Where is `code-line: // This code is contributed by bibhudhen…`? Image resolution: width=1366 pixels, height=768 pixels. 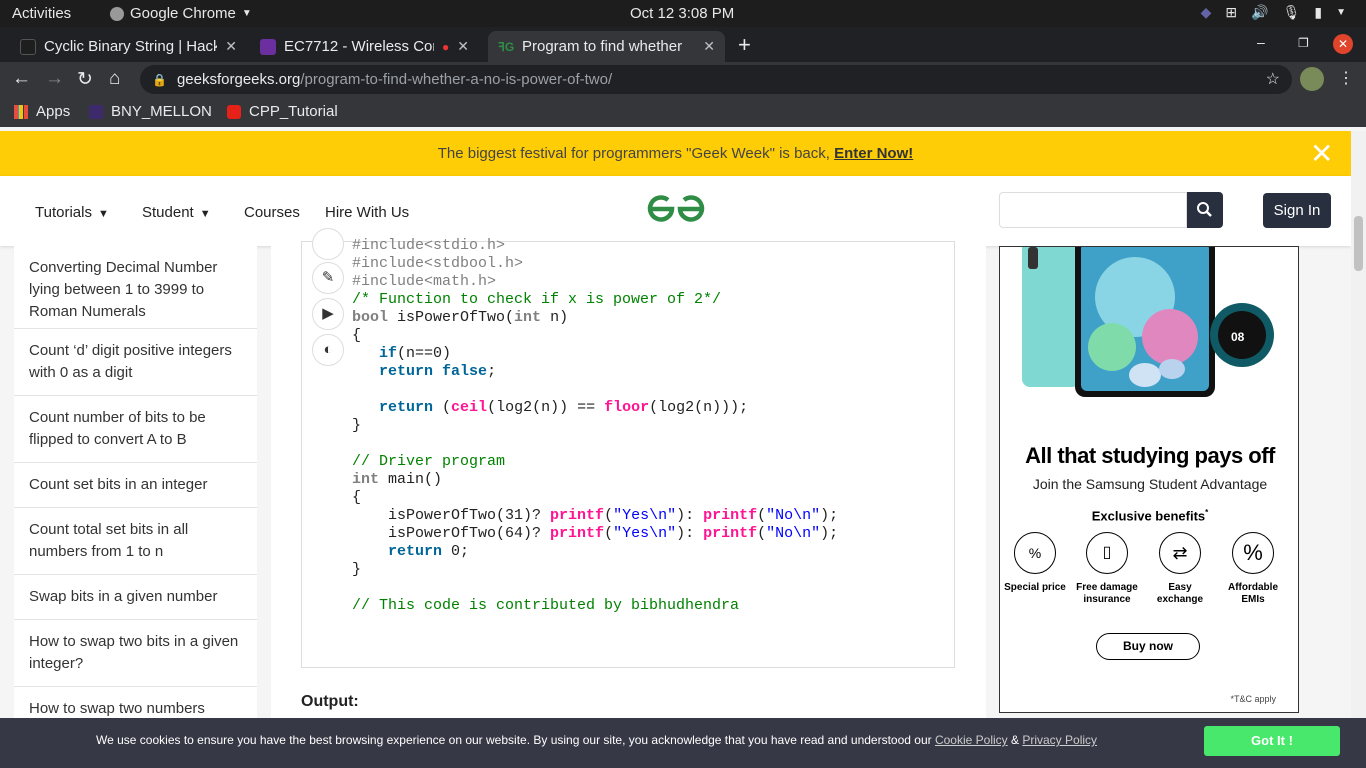 code-line: // This code is contributed by bibhudhen… is located at coordinates (546, 605).